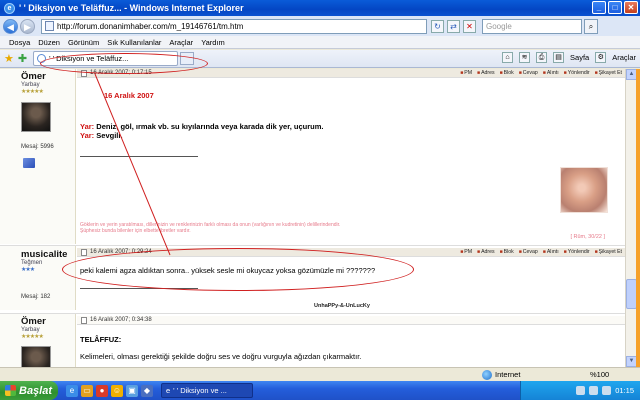 This screenshot has height=400, width=640. What do you see at coordinates (108, 135) in the screenshot?
I see `definition-text: Sevgili.` at bounding box center [108, 135].